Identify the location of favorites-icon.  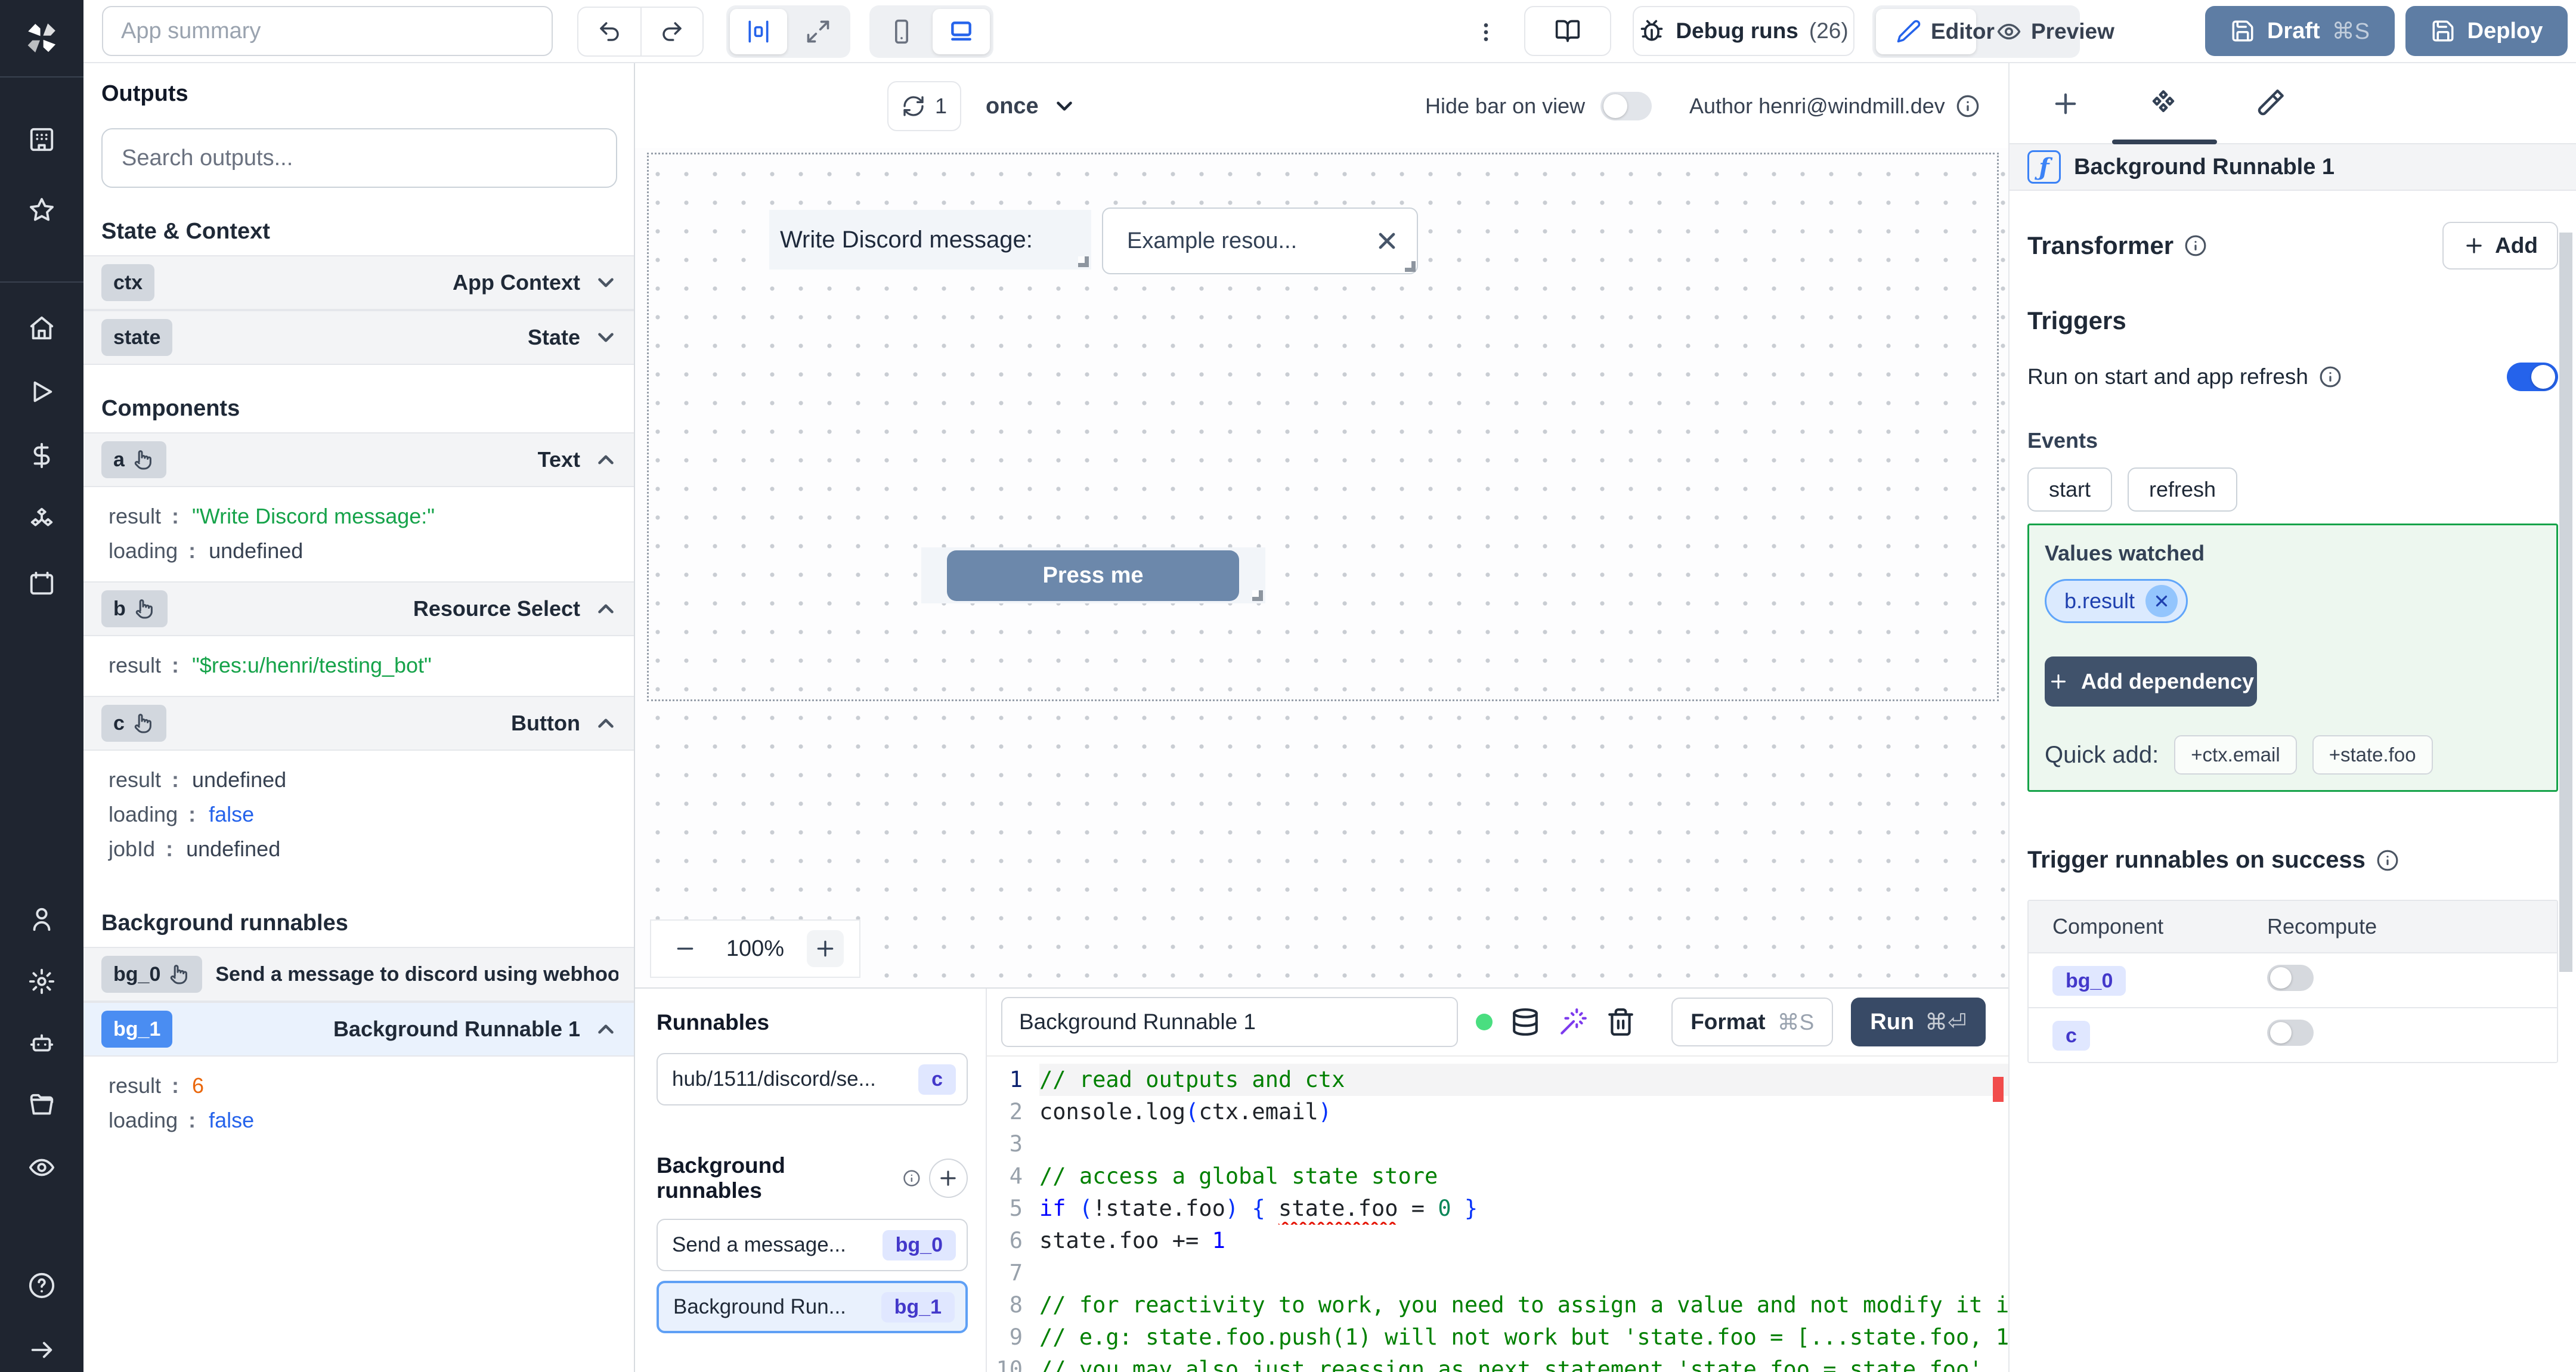
(42, 210).